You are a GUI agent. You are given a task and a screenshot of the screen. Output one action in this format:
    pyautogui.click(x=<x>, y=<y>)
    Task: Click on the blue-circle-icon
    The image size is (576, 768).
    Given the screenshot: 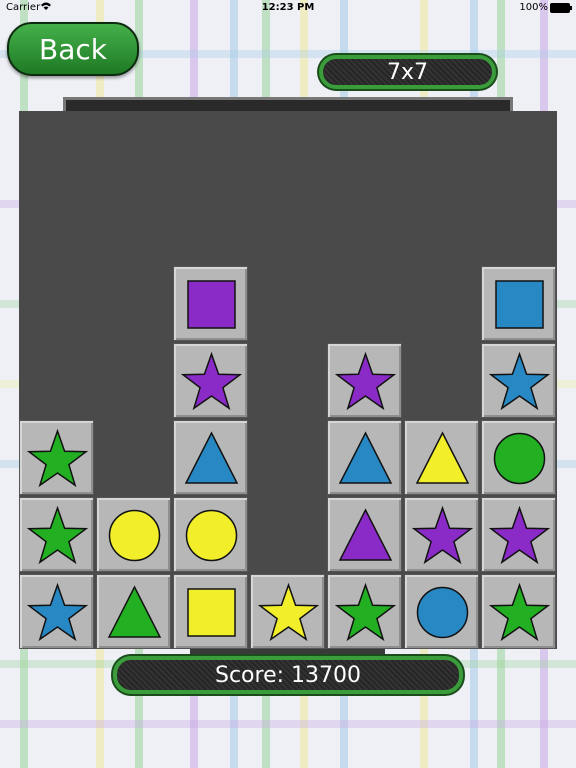 What is the action you would take?
    pyautogui.click(x=442, y=612)
    